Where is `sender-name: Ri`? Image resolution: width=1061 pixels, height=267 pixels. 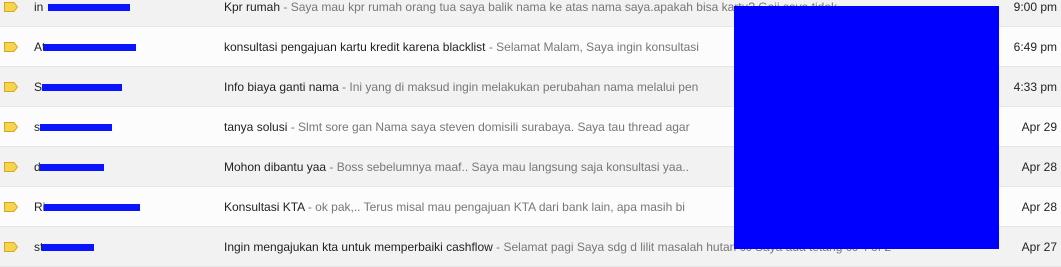 sender-name: Ri is located at coordinates (119, 207).